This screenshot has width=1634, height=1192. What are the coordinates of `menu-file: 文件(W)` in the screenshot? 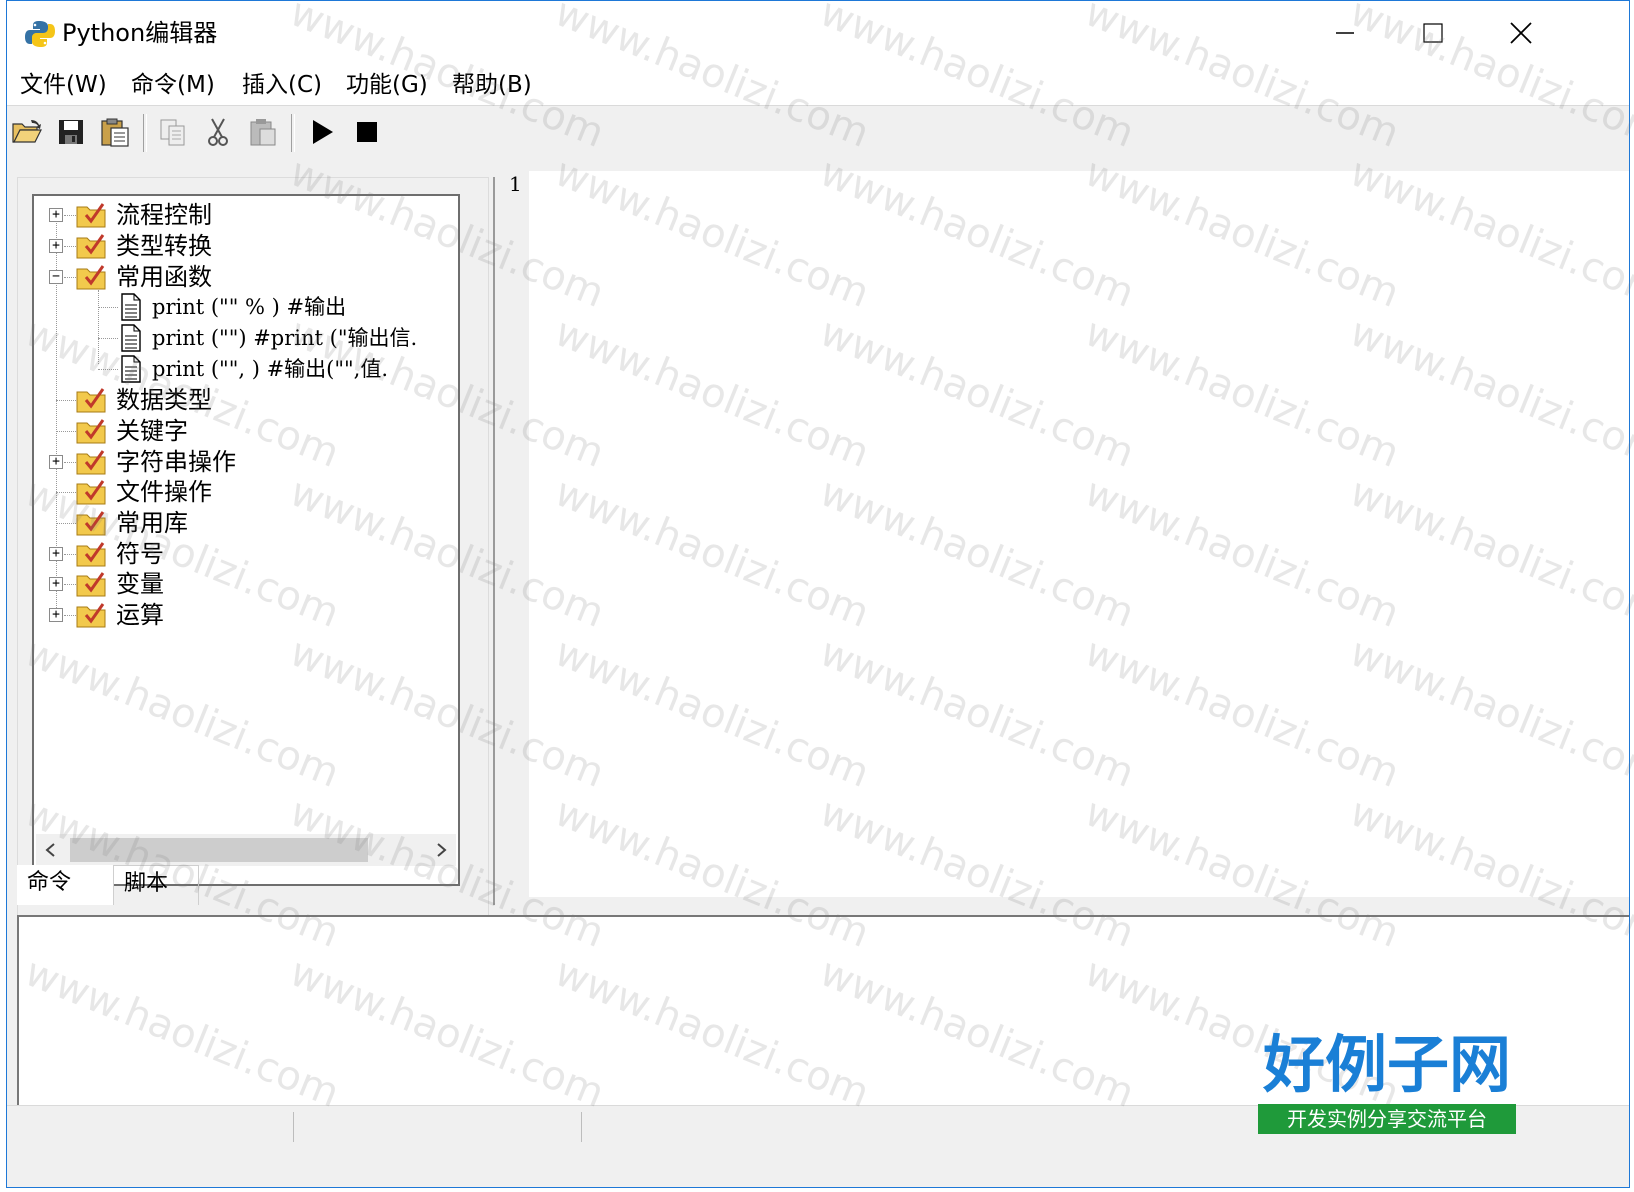 It's located at (63, 85).